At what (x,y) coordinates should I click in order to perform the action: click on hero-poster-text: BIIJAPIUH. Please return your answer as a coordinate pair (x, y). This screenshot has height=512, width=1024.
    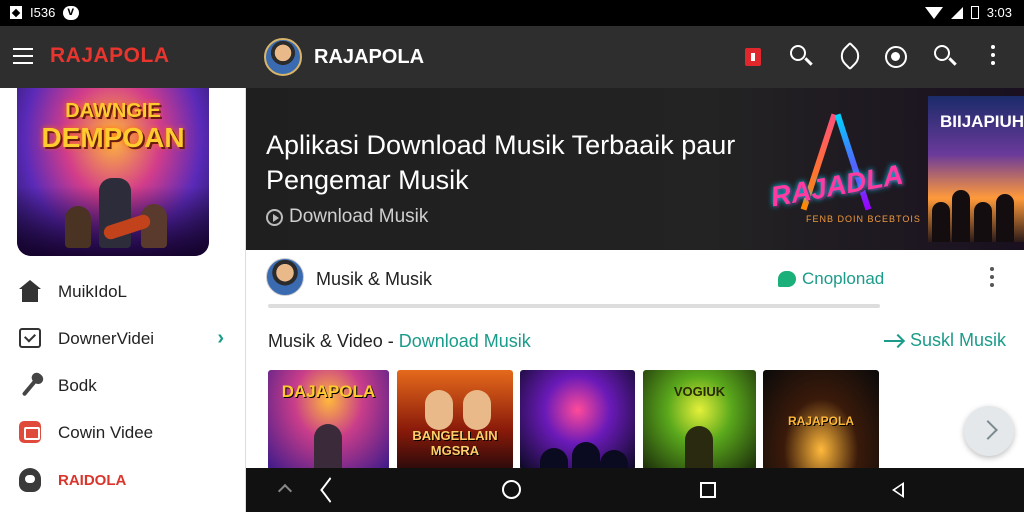
    Looking at the image, I should click on (982, 121).